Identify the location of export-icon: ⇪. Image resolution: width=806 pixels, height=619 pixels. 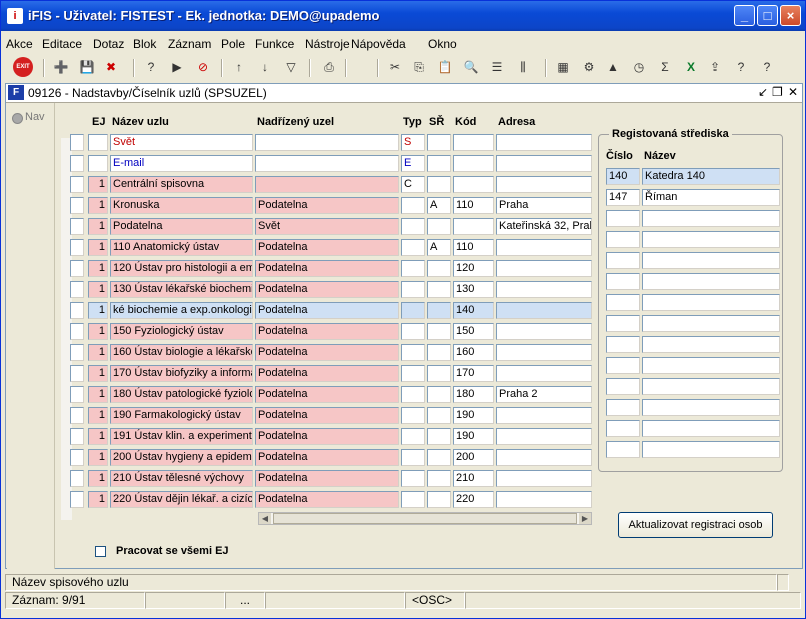
(715, 67).